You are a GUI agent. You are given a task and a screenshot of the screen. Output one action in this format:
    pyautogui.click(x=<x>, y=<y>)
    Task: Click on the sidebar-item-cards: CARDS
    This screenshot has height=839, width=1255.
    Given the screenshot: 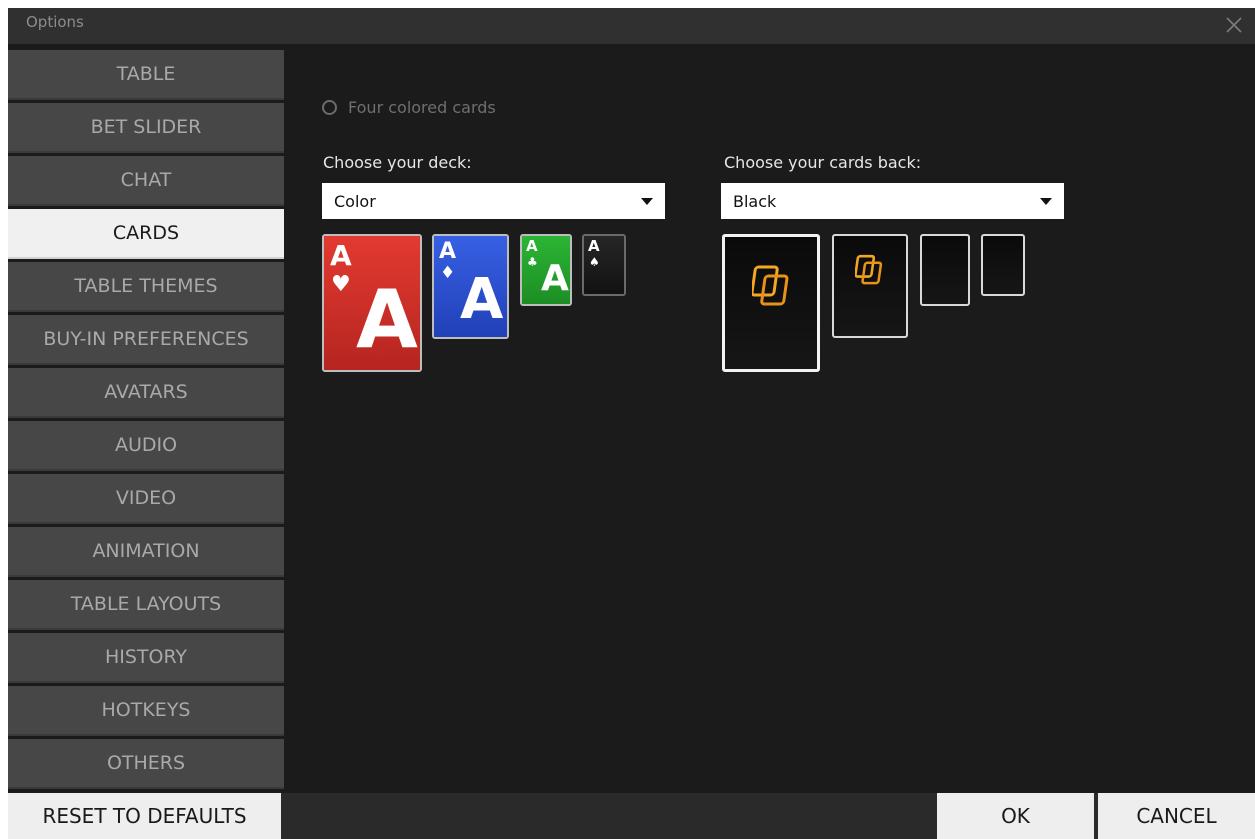 What is the action you would take?
    pyautogui.click(x=146, y=234)
    